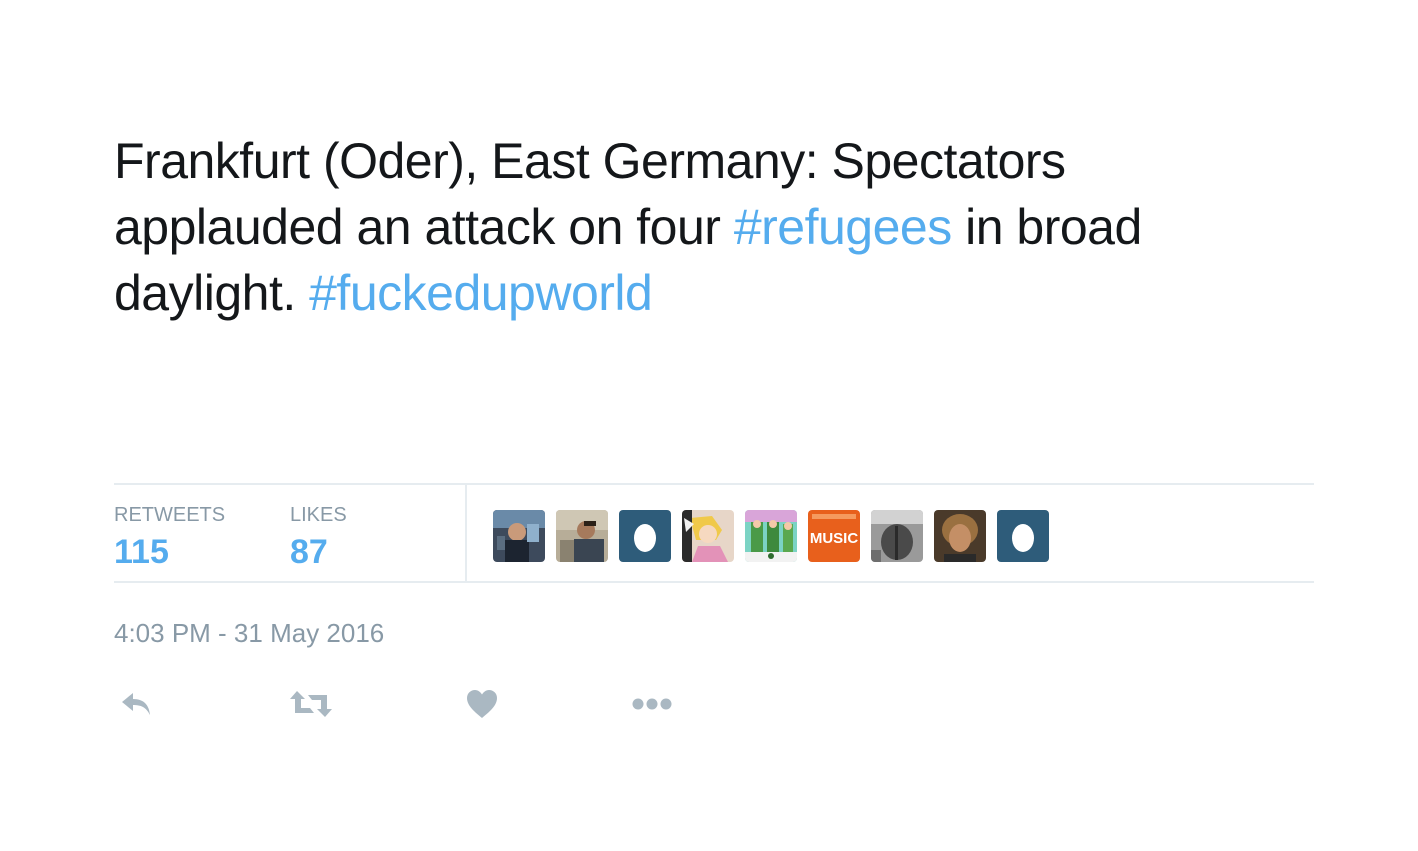 This screenshot has width=1418, height=851. I want to click on reply-button, so click(136, 704).